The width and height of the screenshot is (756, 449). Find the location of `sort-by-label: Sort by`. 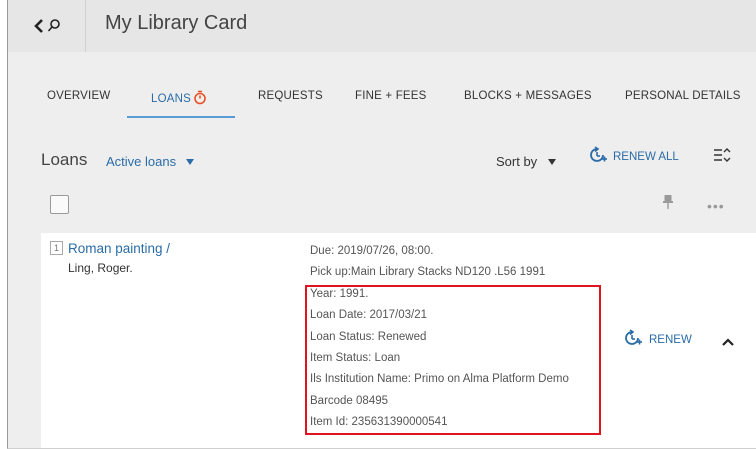

sort-by-label: Sort by is located at coordinates (517, 161).